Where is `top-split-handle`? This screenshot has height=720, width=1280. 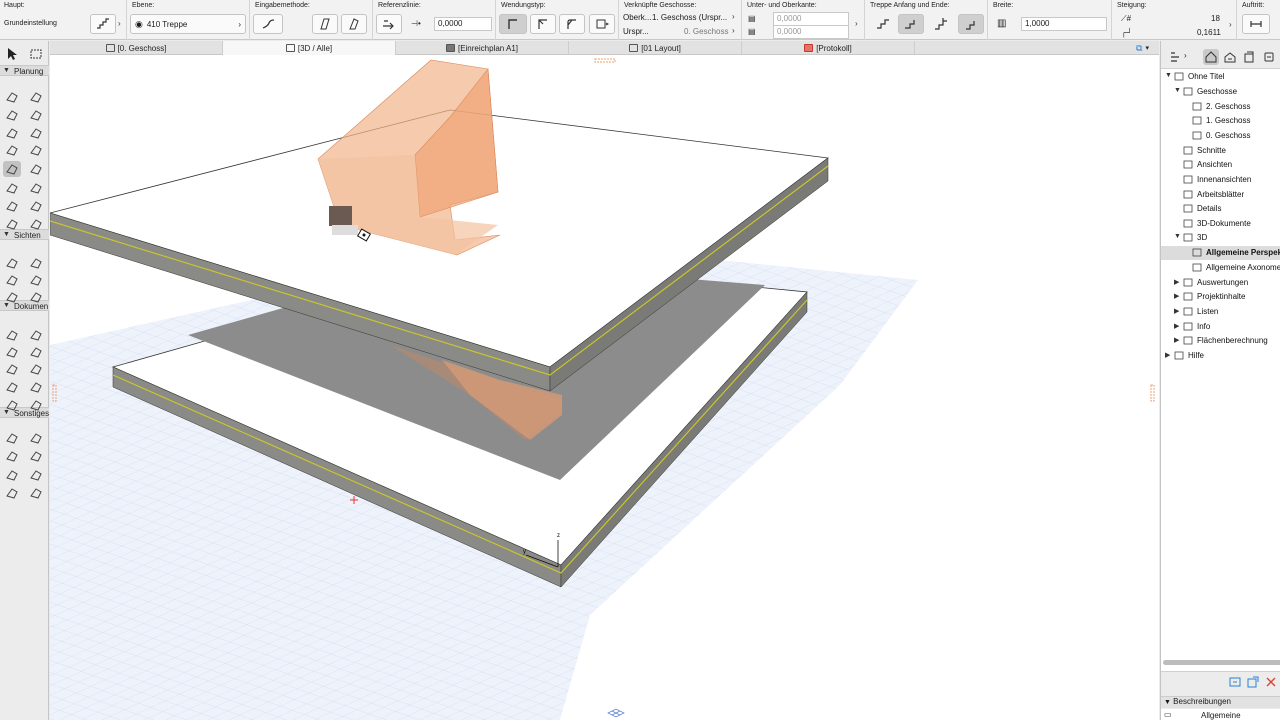 top-split-handle is located at coordinates (605, 60).